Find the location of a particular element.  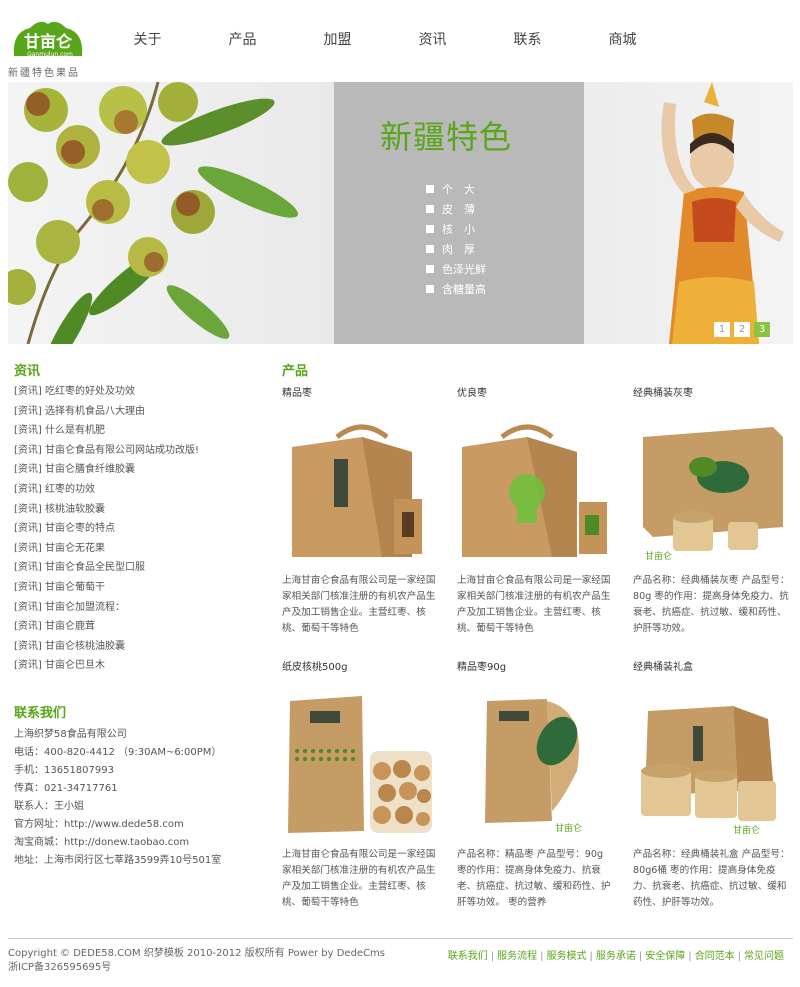

feature-item: 皮 薄 is located at coordinates (456, 210).